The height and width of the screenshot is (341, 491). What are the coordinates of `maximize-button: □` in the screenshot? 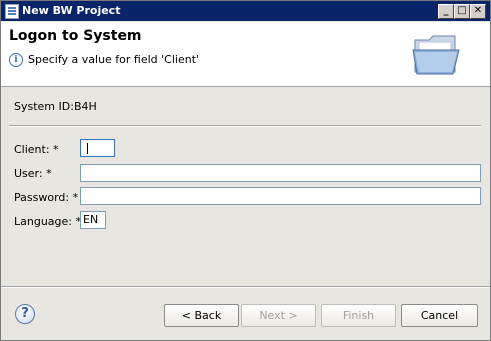 It's located at (462, 11).